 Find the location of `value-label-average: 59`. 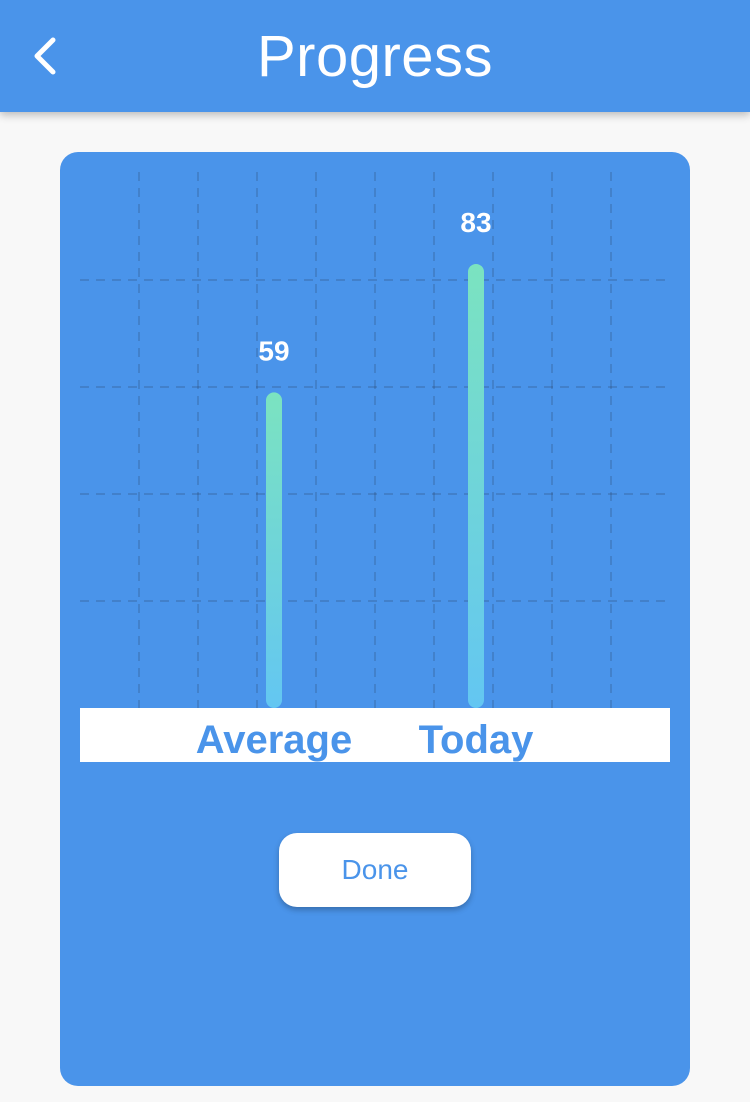

value-label-average: 59 is located at coordinates (273, 350).